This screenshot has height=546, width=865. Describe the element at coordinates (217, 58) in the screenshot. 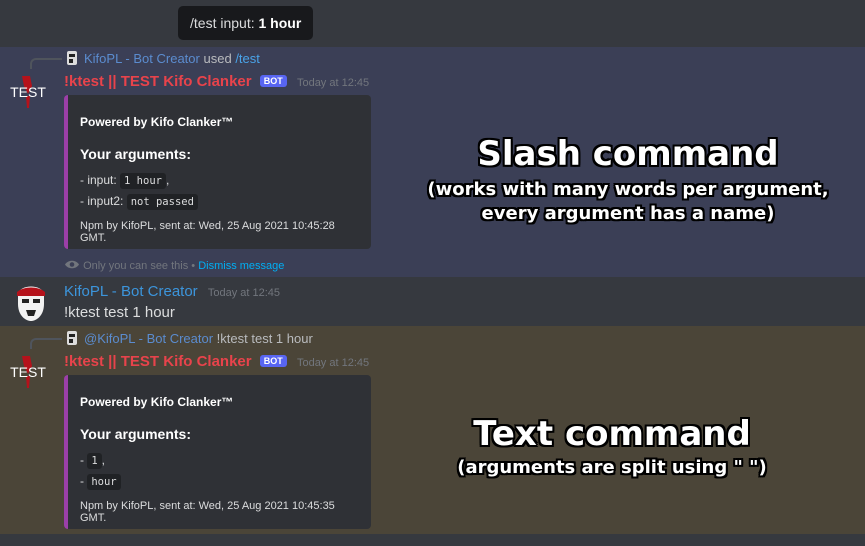

I see `reply-used-text: used` at that location.